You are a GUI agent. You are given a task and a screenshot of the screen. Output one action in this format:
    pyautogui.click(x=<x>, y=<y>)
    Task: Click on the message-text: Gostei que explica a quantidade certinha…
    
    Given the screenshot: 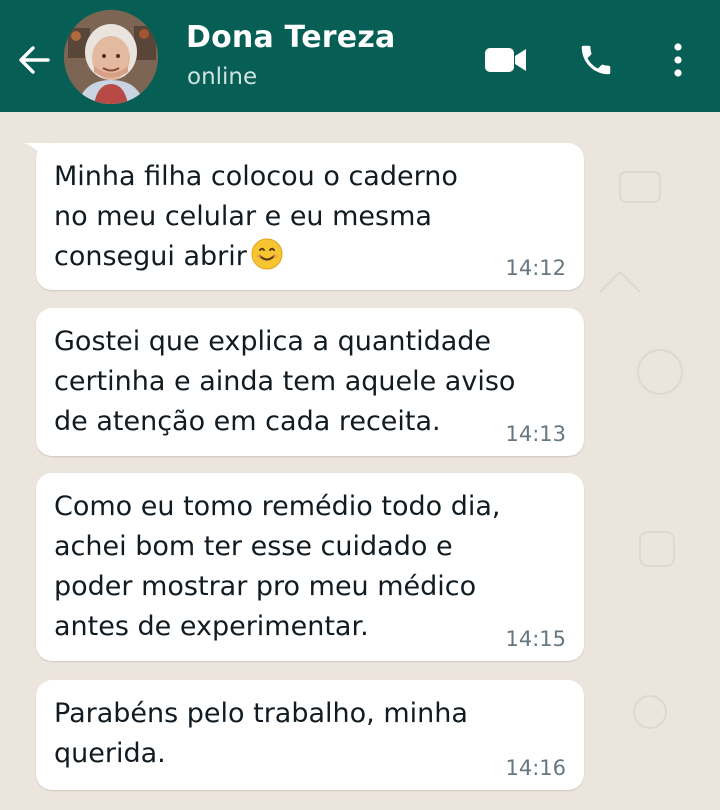 What is the action you would take?
    pyautogui.click(x=285, y=381)
    